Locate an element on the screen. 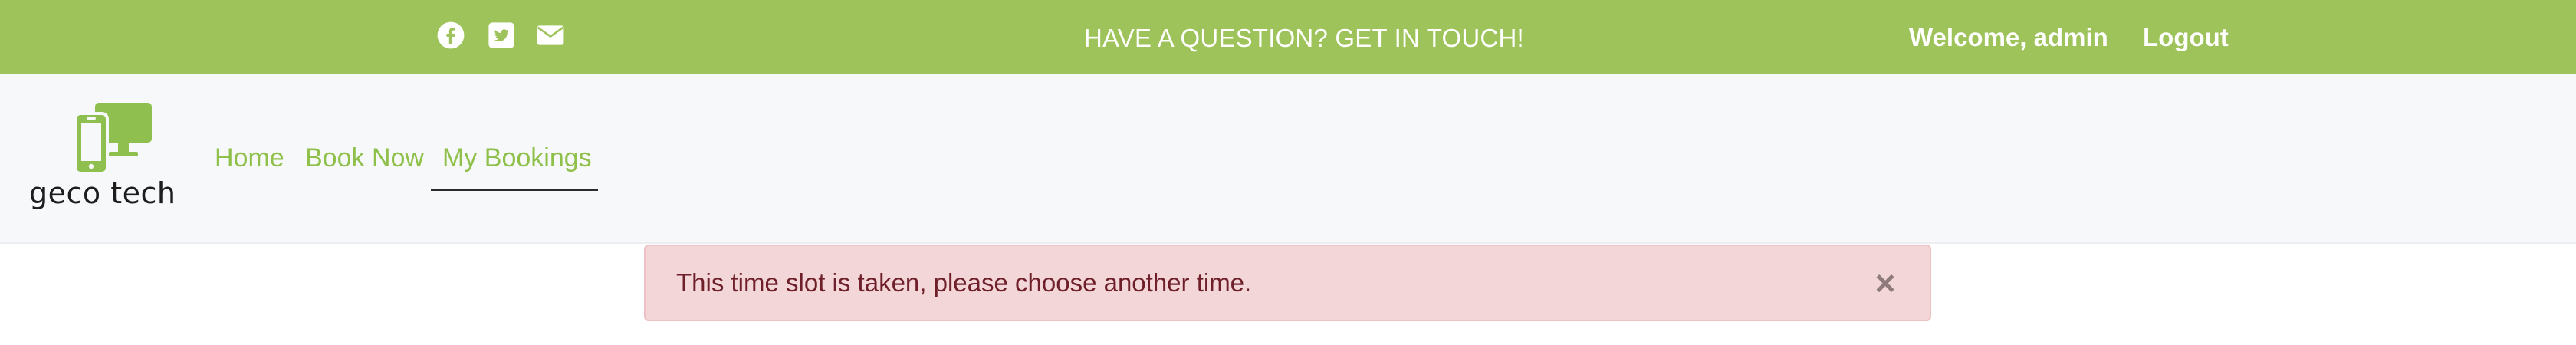 Image resolution: width=2576 pixels, height=345 pixels. close-icon: × is located at coordinates (1885, 283).